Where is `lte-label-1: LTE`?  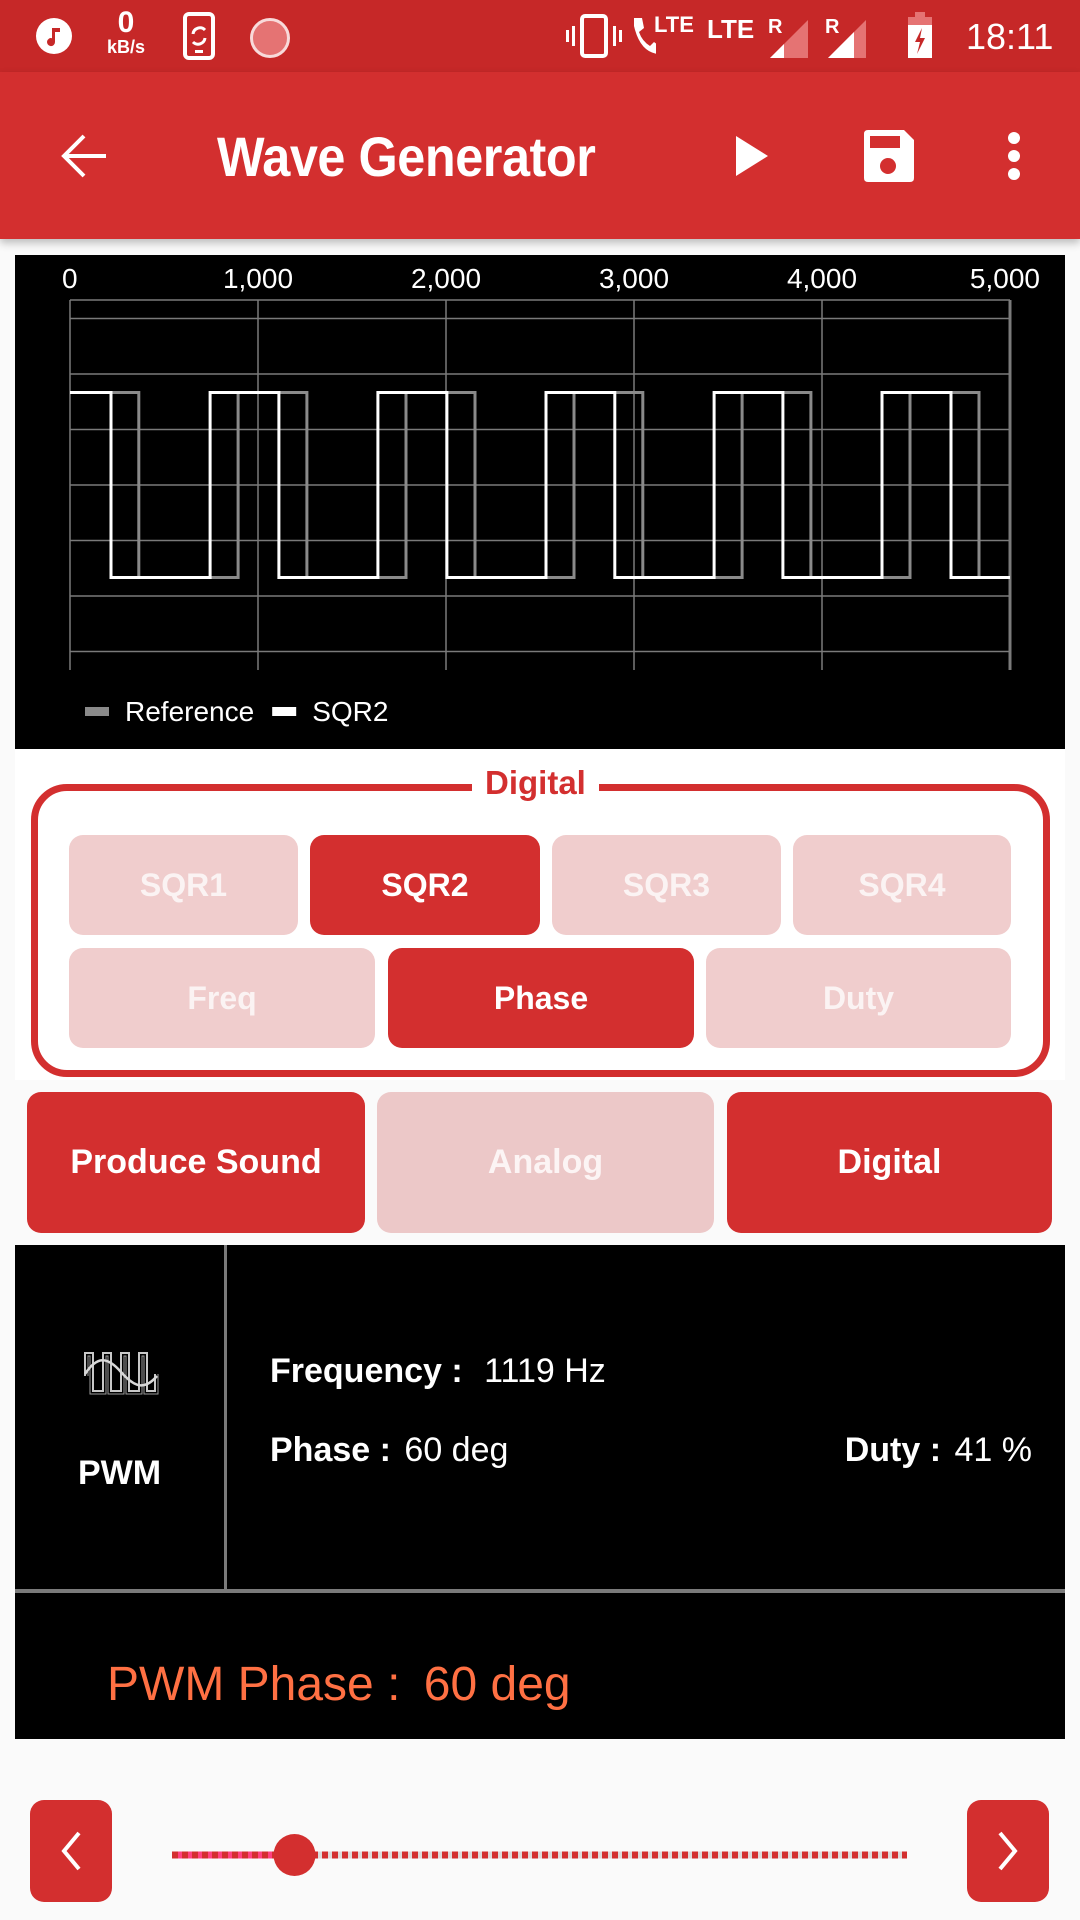 lte-label-1: LTE is located at coordinates (674, 24).